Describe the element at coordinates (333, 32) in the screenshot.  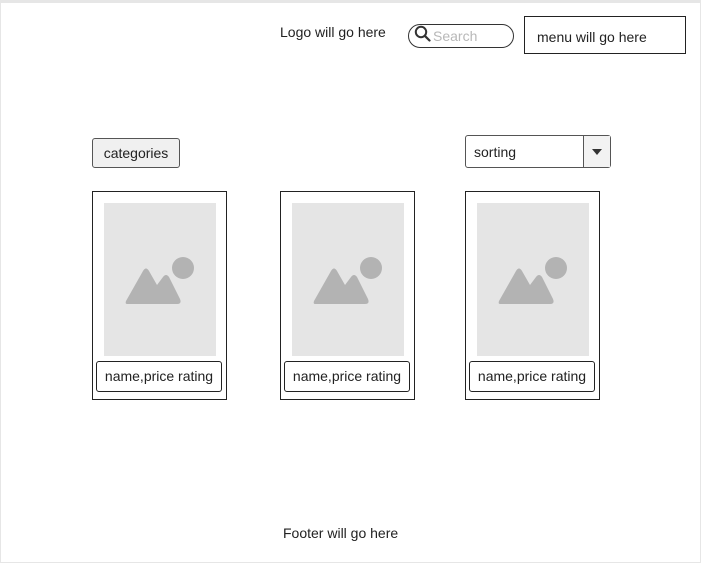
I see `logo-placeholder: Logo will go here` at that location.